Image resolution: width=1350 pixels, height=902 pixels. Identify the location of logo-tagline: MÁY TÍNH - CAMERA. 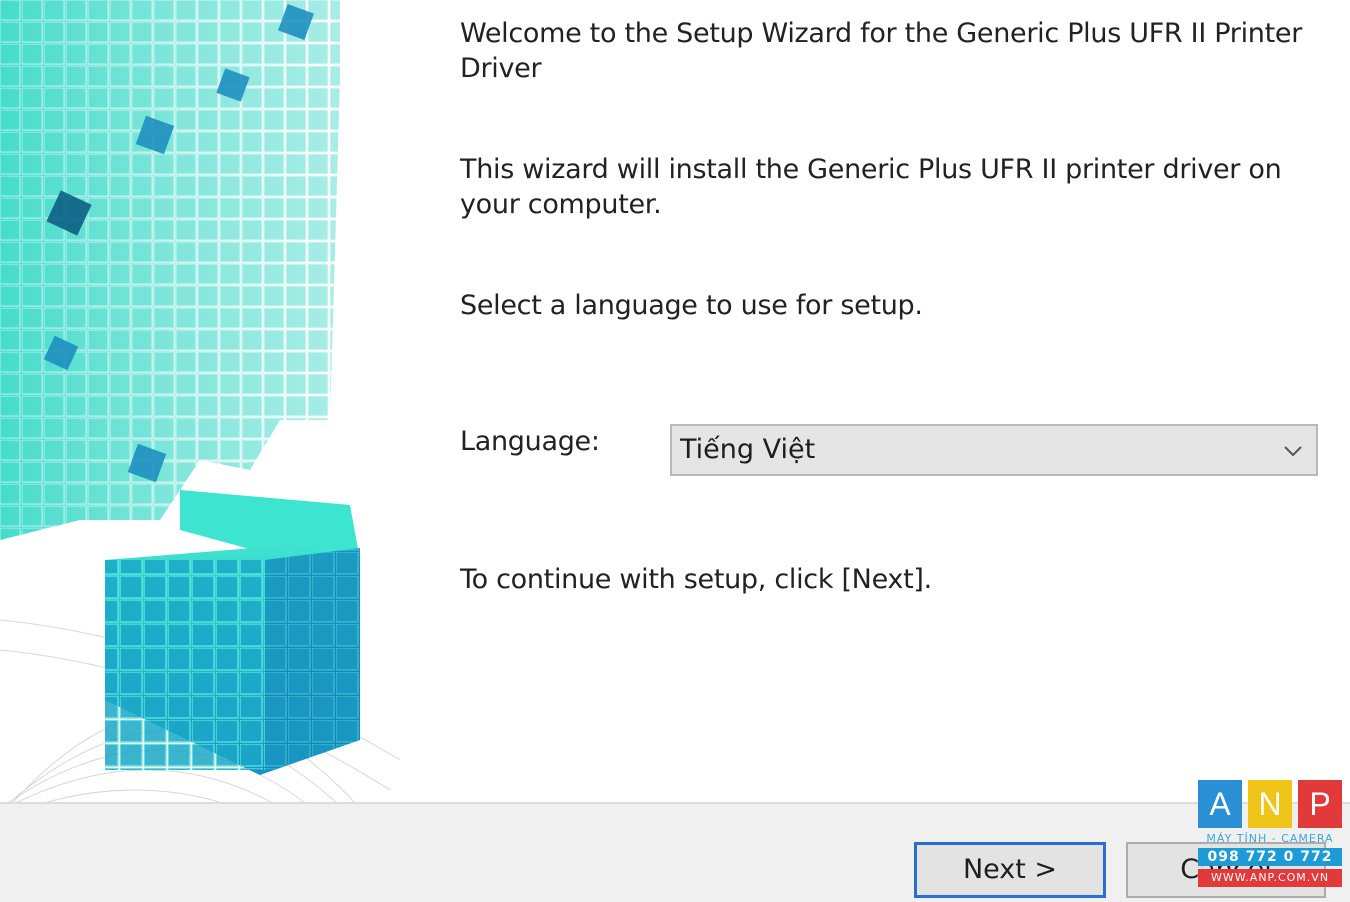
(1270, 838).